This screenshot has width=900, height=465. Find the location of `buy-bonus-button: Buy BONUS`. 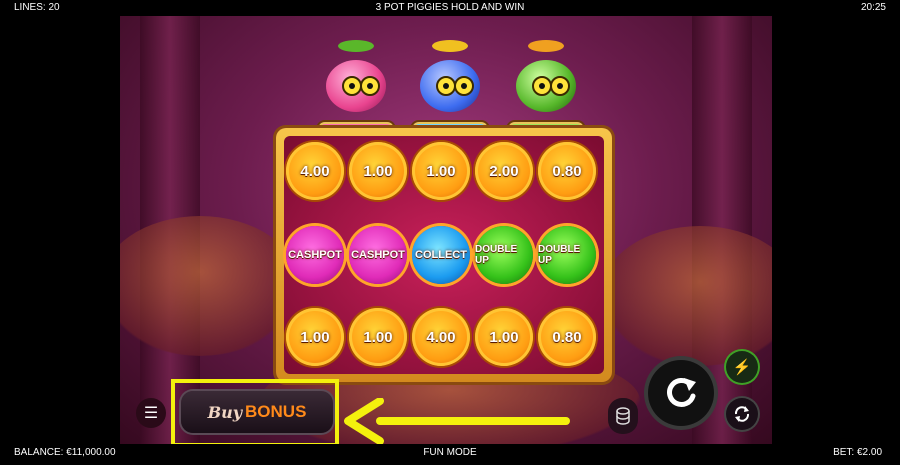

buy-bonus-button: Buy BONUS is located at coordinates (257, 412).